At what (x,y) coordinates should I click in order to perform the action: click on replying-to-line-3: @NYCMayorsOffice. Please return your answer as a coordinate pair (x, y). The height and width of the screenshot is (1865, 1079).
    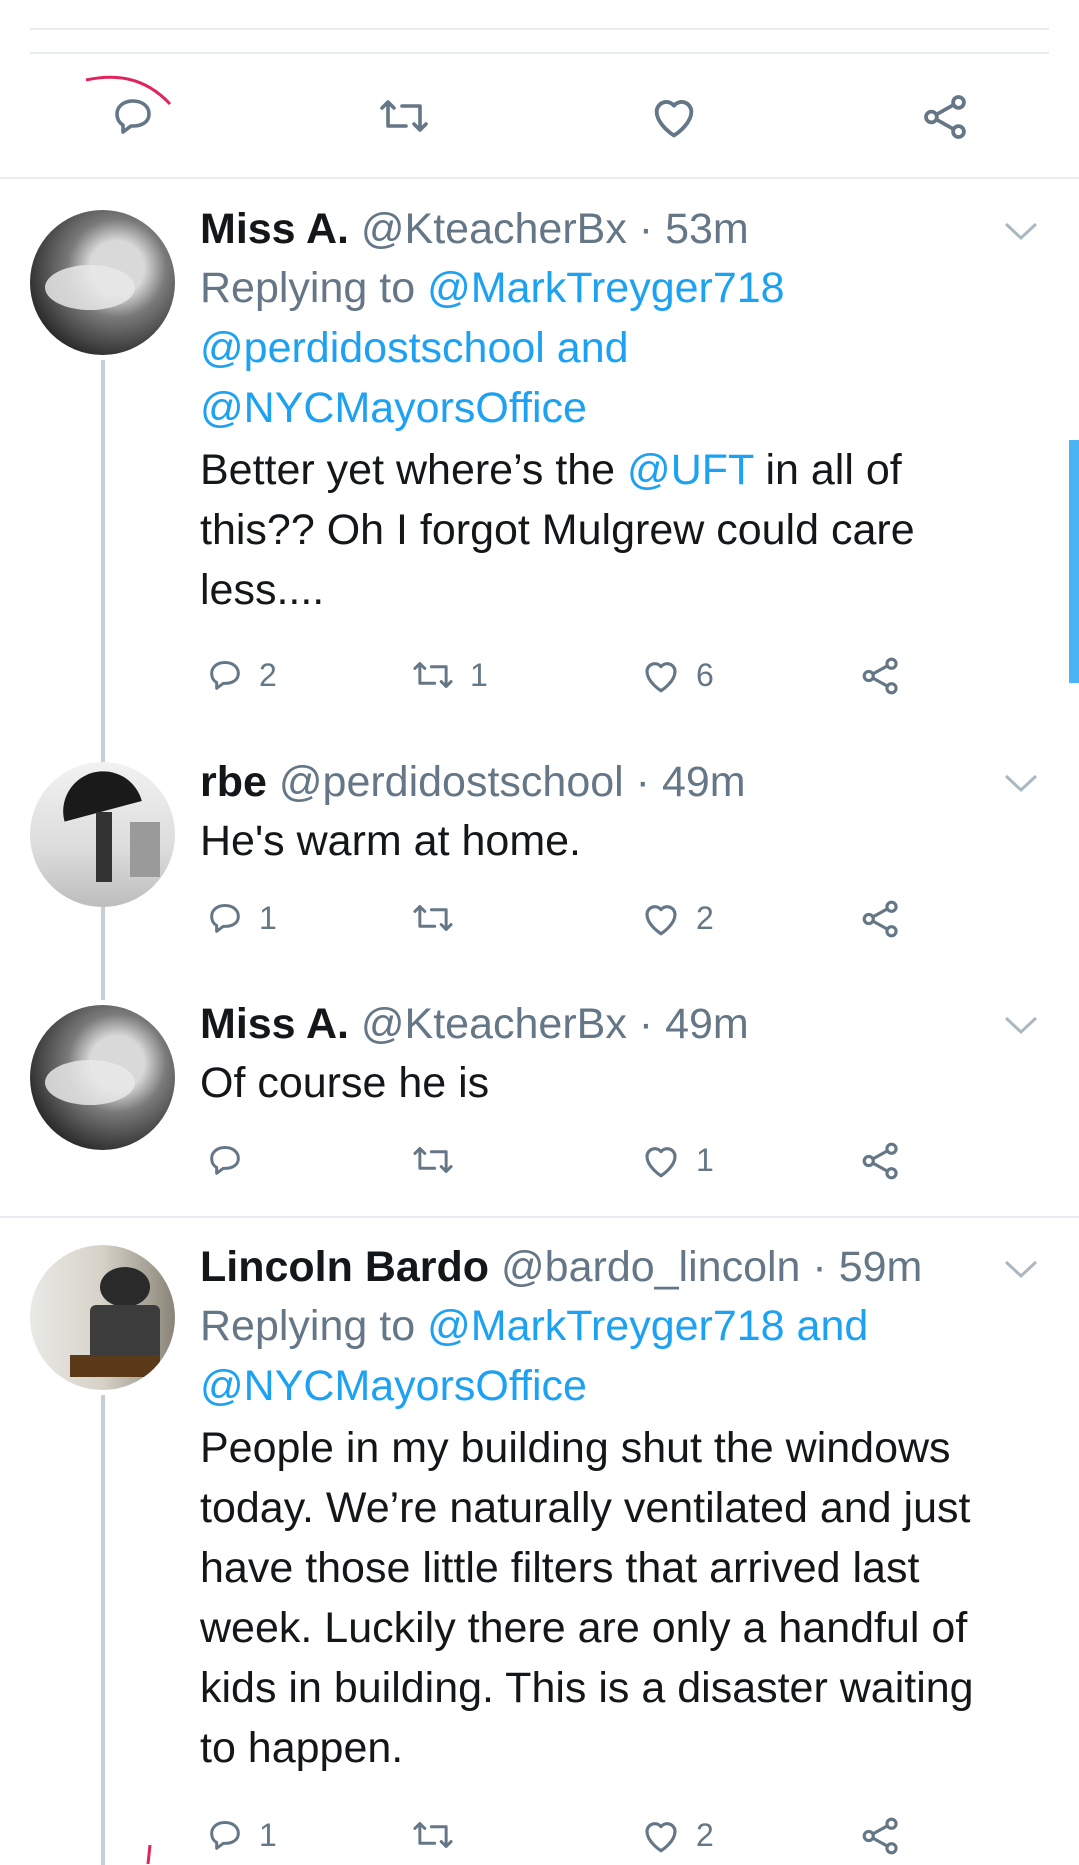
    Looking at the image, I should click on (619, 408).